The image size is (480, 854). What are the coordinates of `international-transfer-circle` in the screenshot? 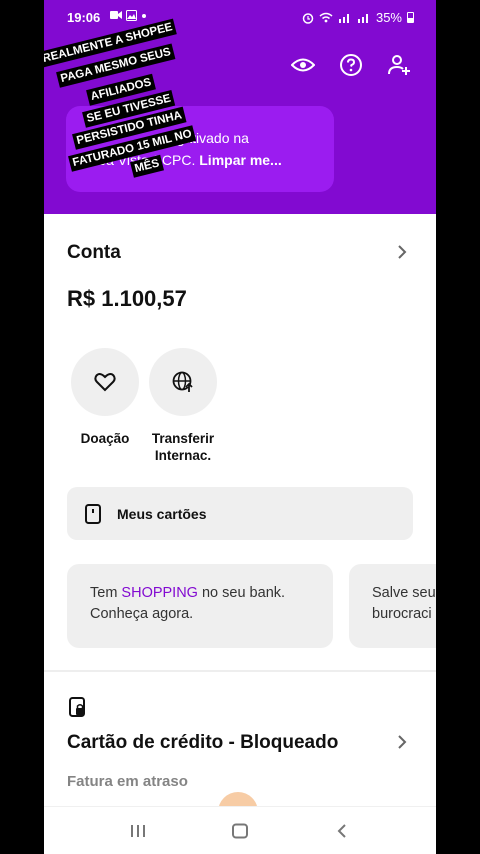 It's located at (183, 382).